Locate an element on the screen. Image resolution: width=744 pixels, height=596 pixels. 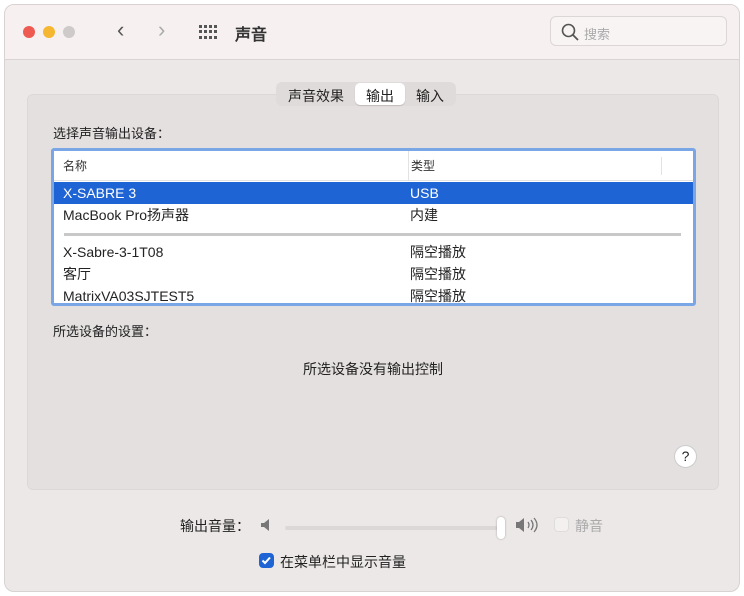
forward-icon: › is located at coordinates (161, 30).